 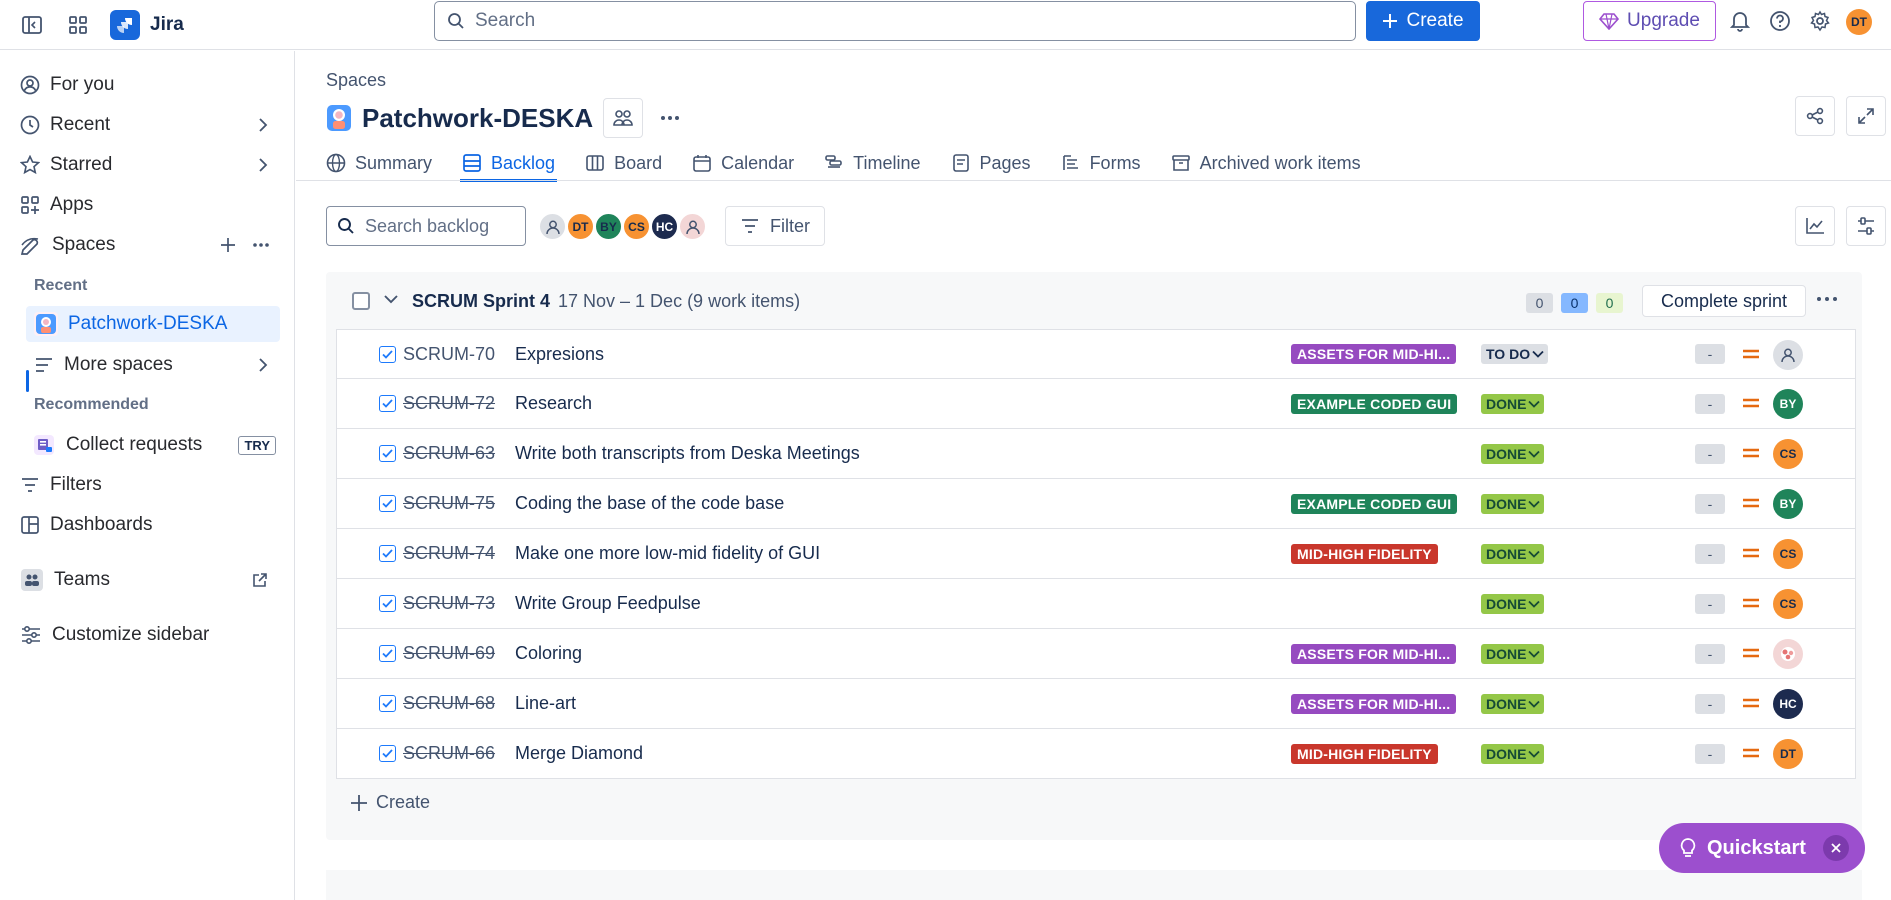 I want to click on fullscreen-expand-icon, so click(x=1866, y=116).